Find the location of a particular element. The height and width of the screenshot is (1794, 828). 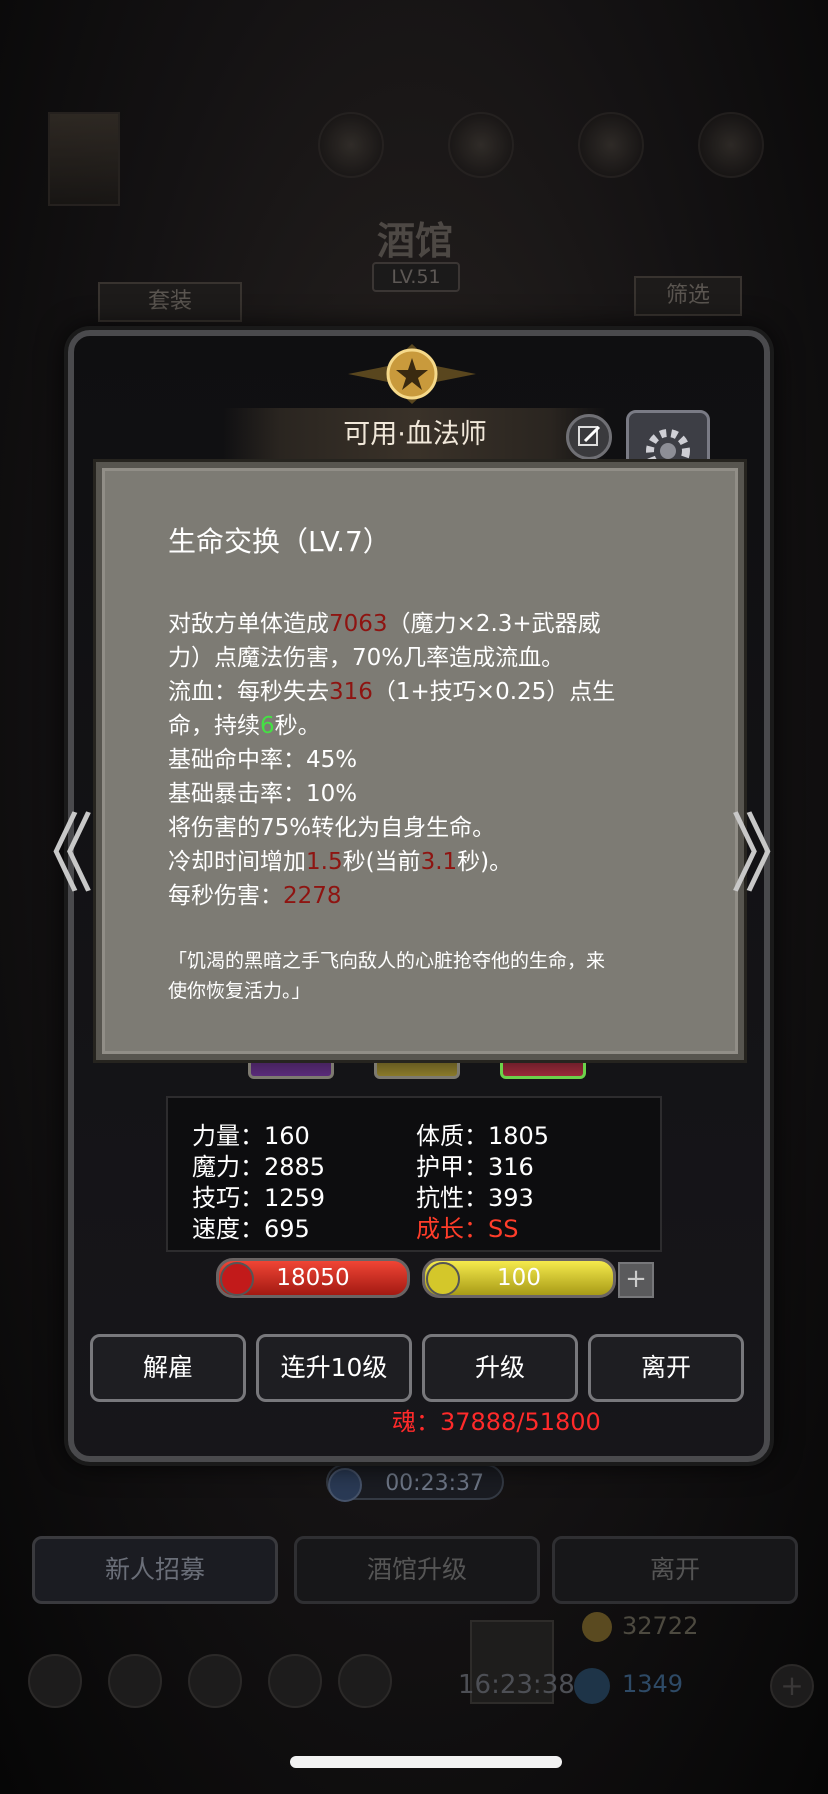

flavor-text: 使你恢复活力。」 is located at coordinates (239, 991).